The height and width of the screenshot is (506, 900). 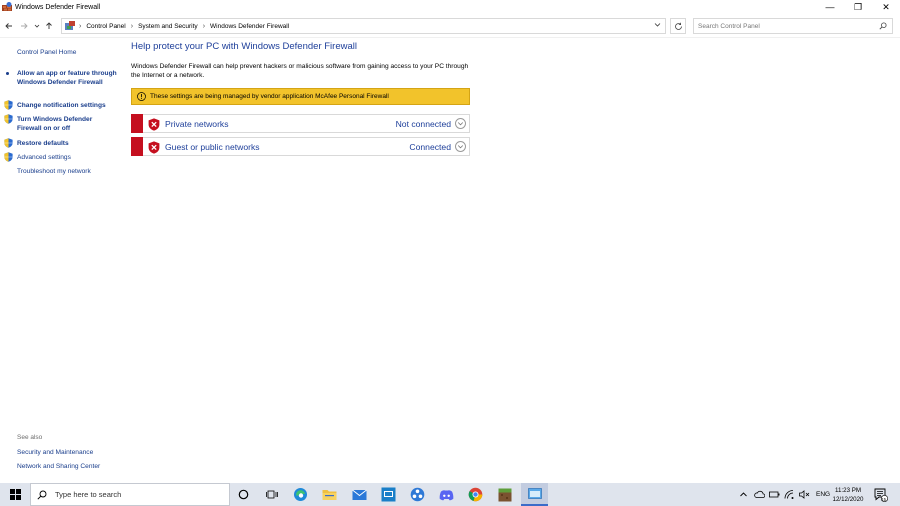 I want to click on turn-firewall-on-off-link: Turn Windows Defender Firewall on or off, so click(x=63, y=124).